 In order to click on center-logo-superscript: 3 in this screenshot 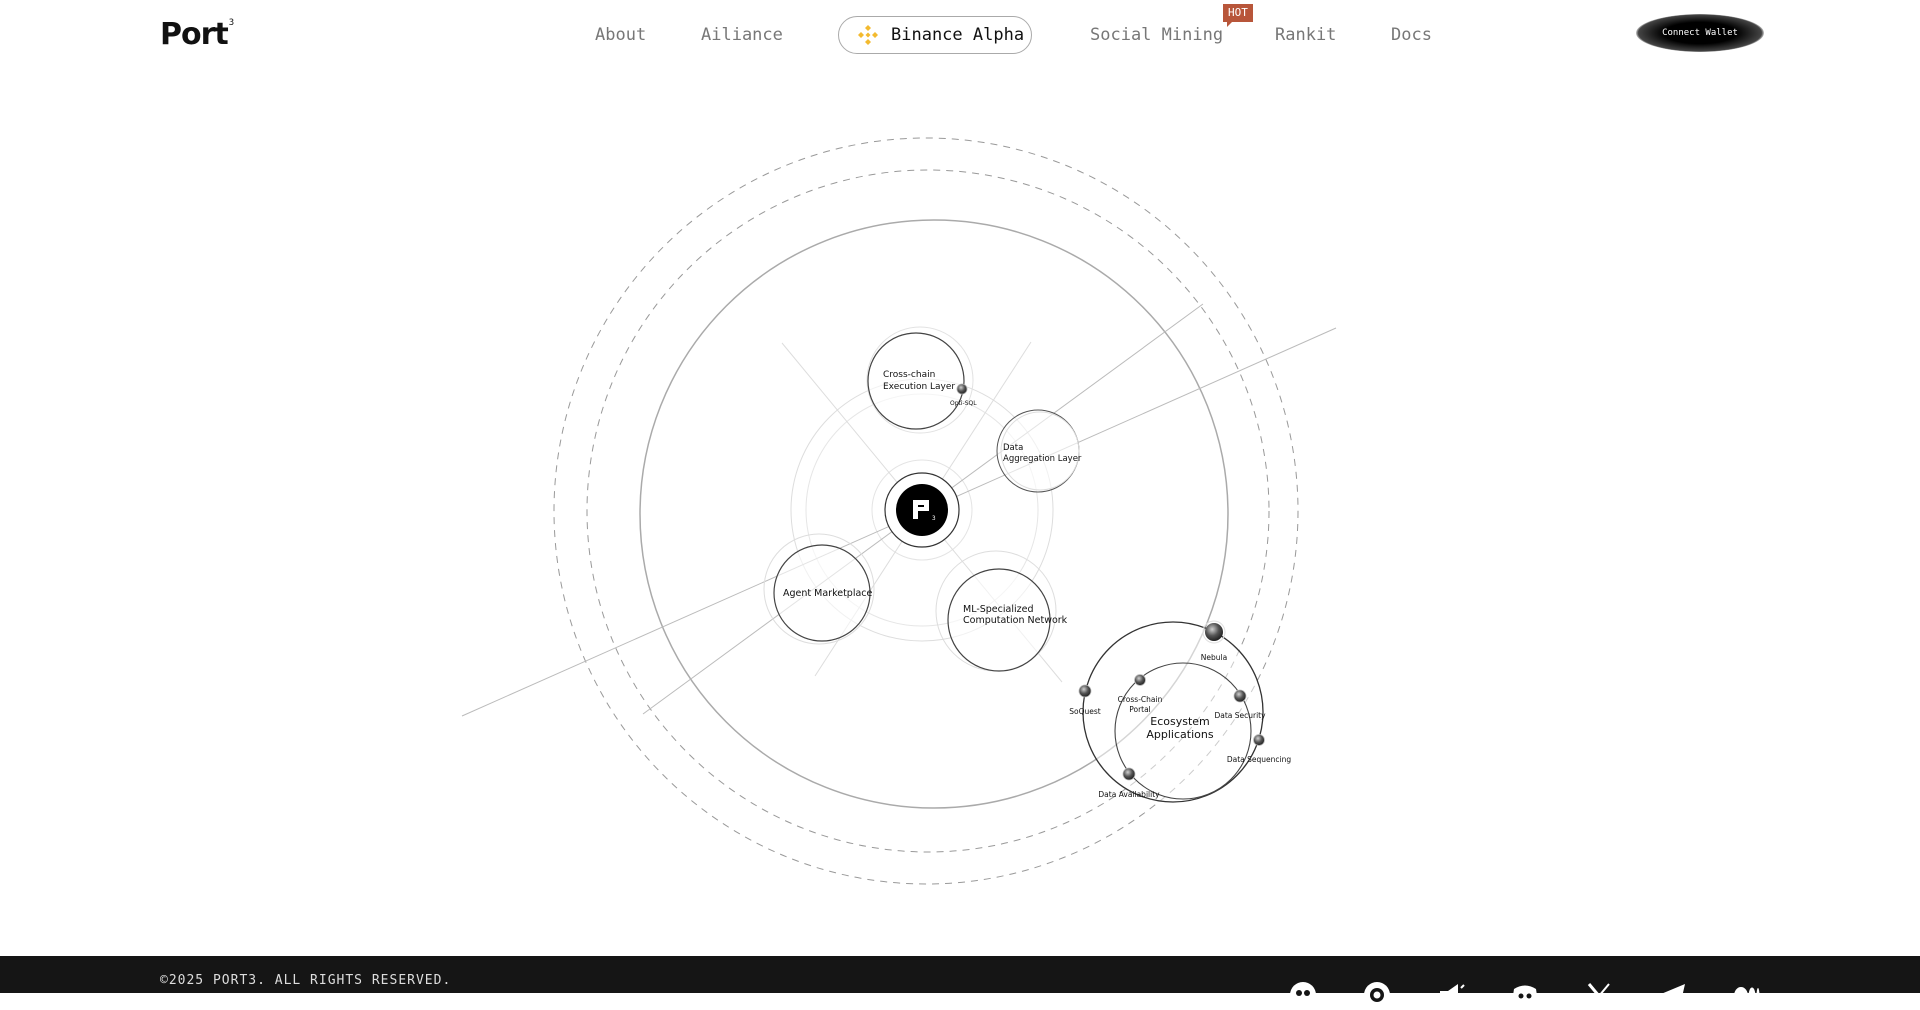, I will do `click(934, 518)`.